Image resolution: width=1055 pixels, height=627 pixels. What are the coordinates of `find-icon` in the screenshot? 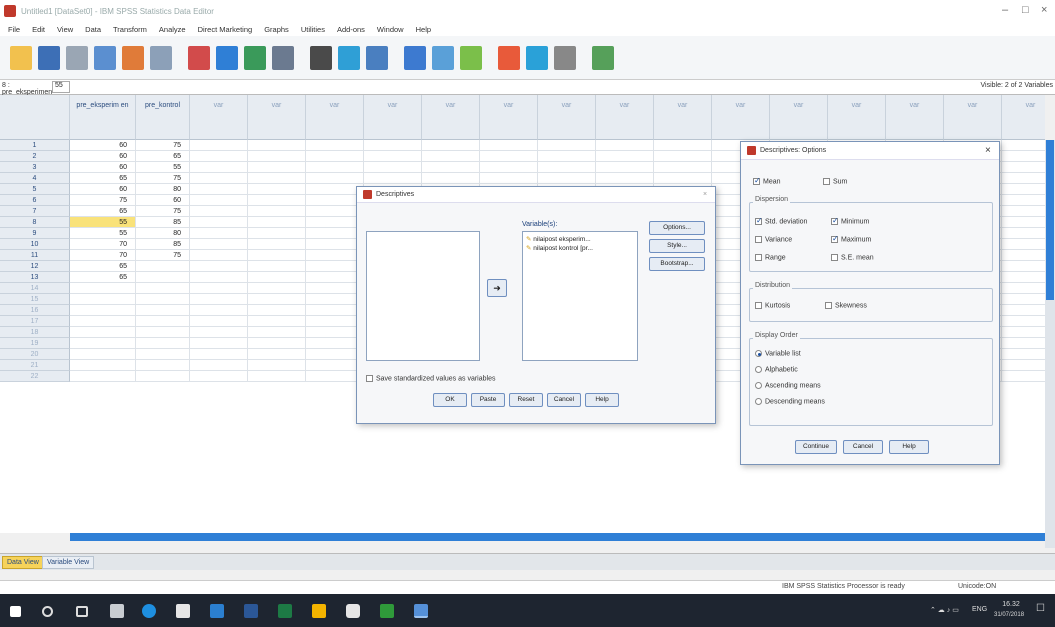 It's located at (321, 57).